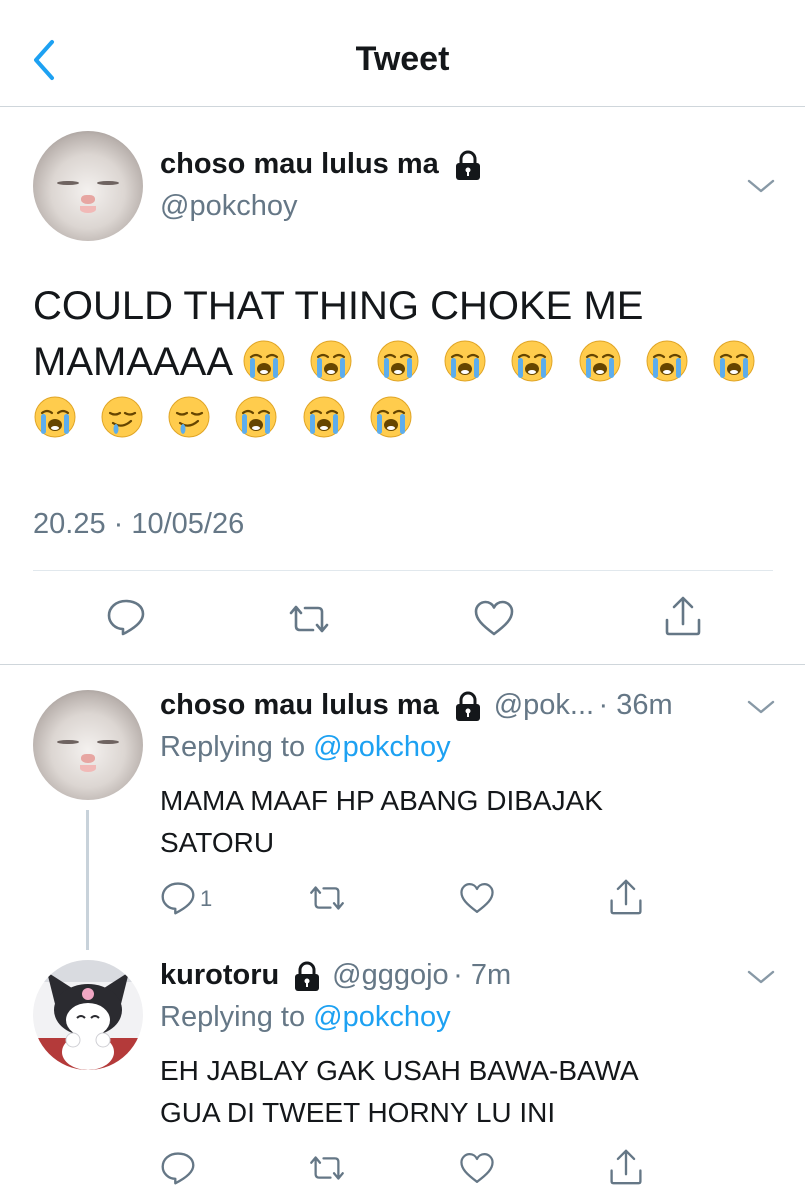 This screenshot has height=1200, width=805. I want to click on reply-count: 1, so click(206, 898).